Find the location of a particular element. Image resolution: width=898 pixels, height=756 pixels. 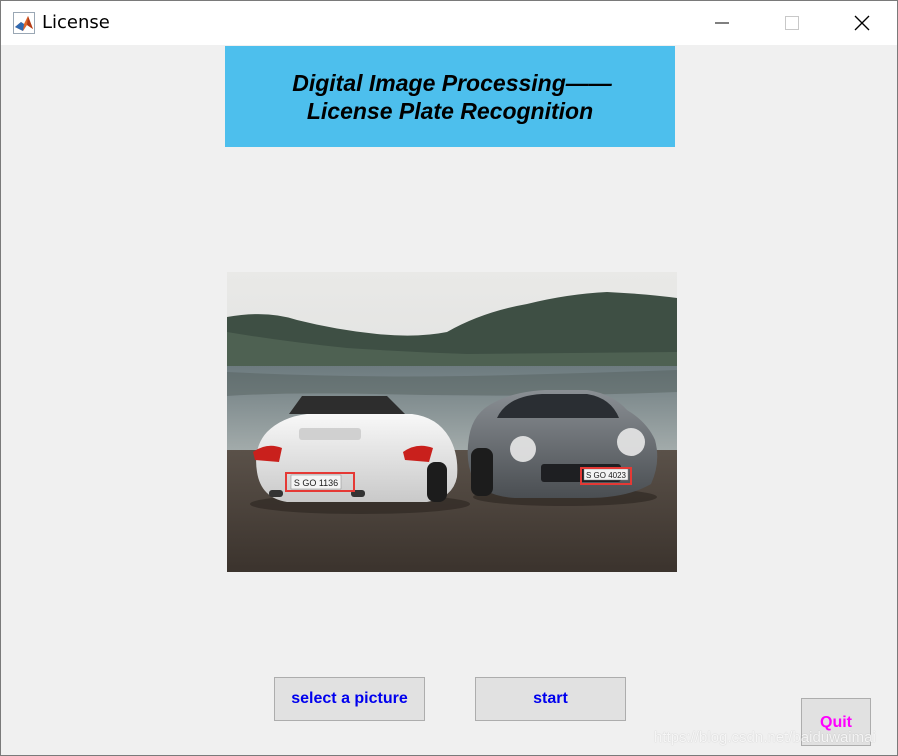

minimize-icon is located at coordinates (722, 23).